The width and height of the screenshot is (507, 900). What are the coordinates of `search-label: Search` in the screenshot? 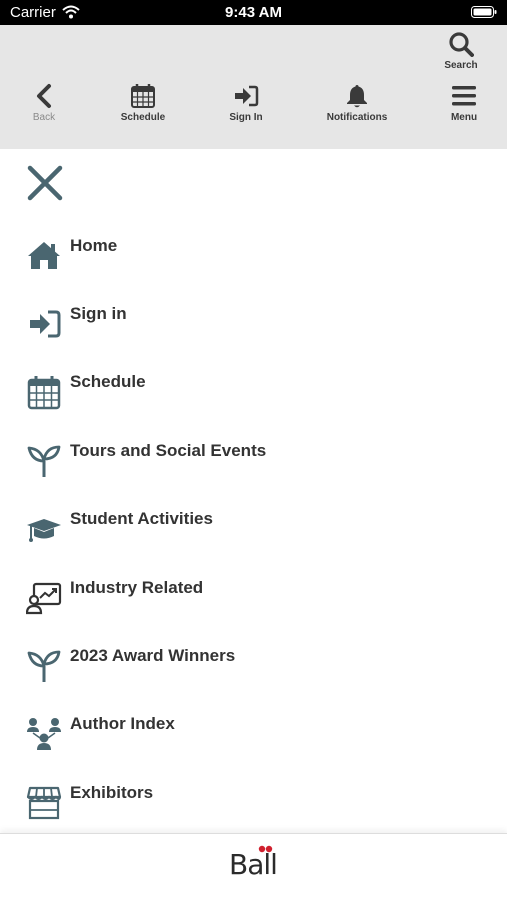 It's located at (461, 65).